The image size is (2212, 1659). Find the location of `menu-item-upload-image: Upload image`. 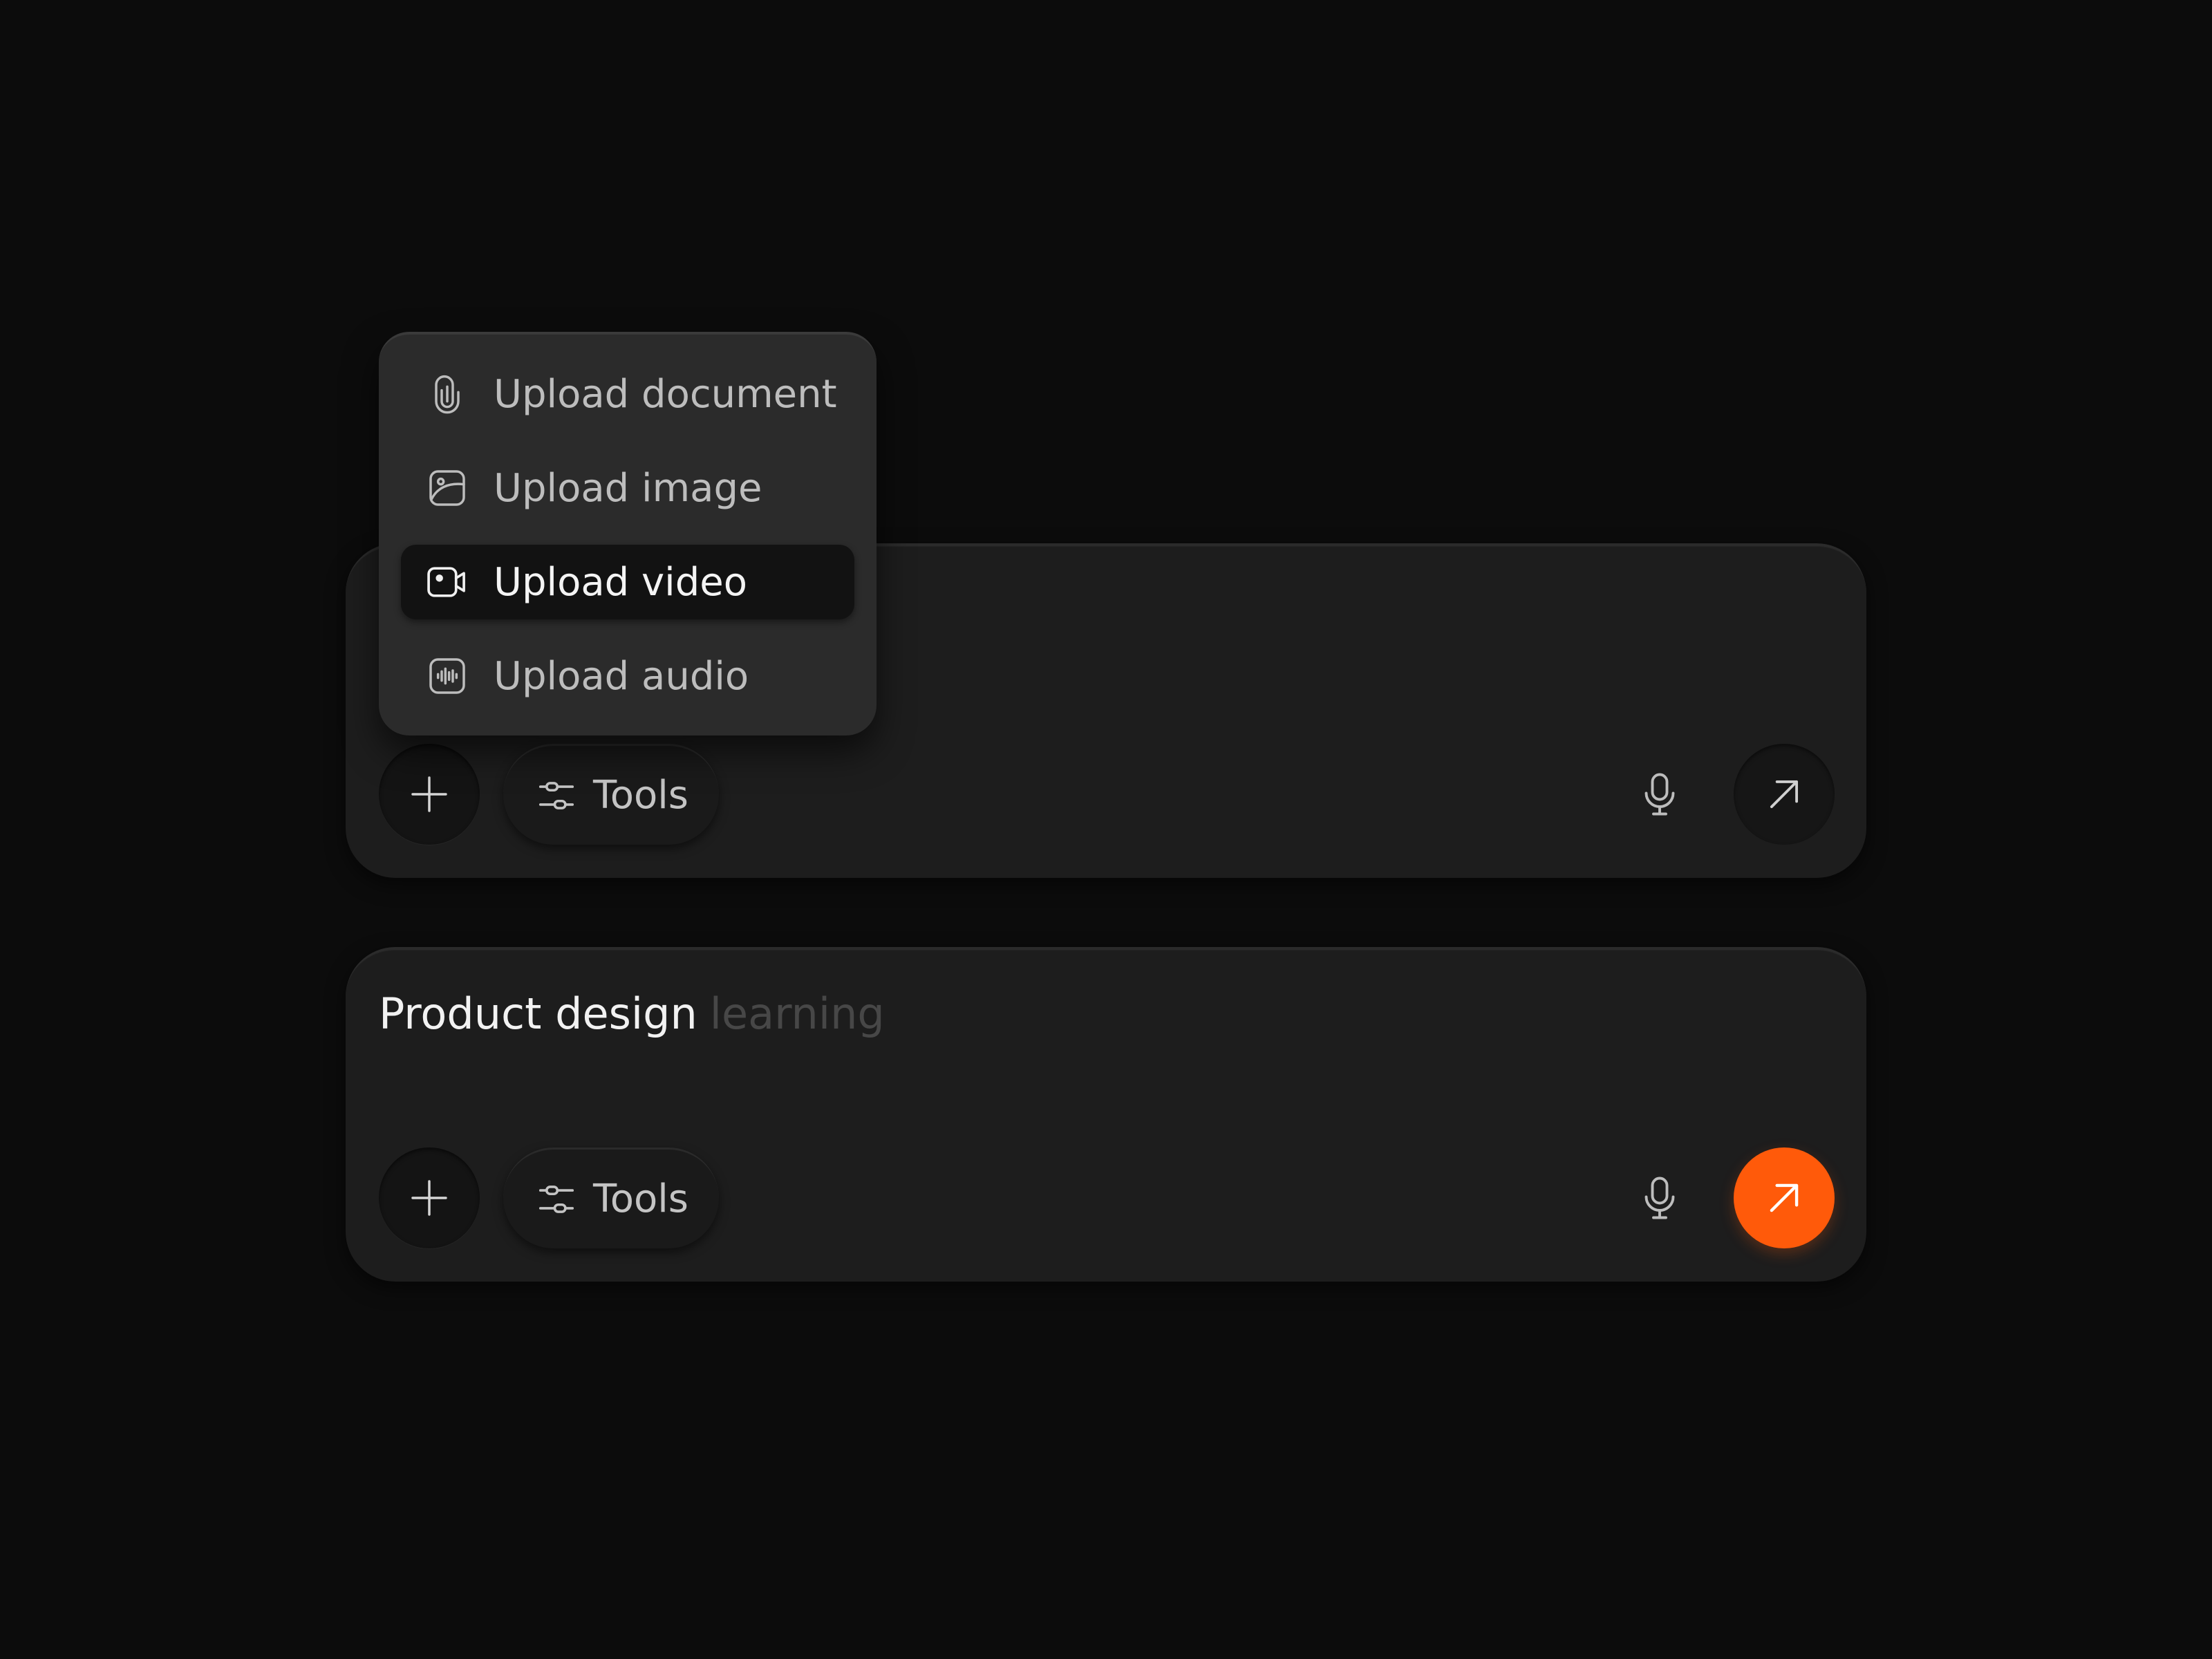

menu-item-upload-image: Upload image is located at coordinates (627, 488).